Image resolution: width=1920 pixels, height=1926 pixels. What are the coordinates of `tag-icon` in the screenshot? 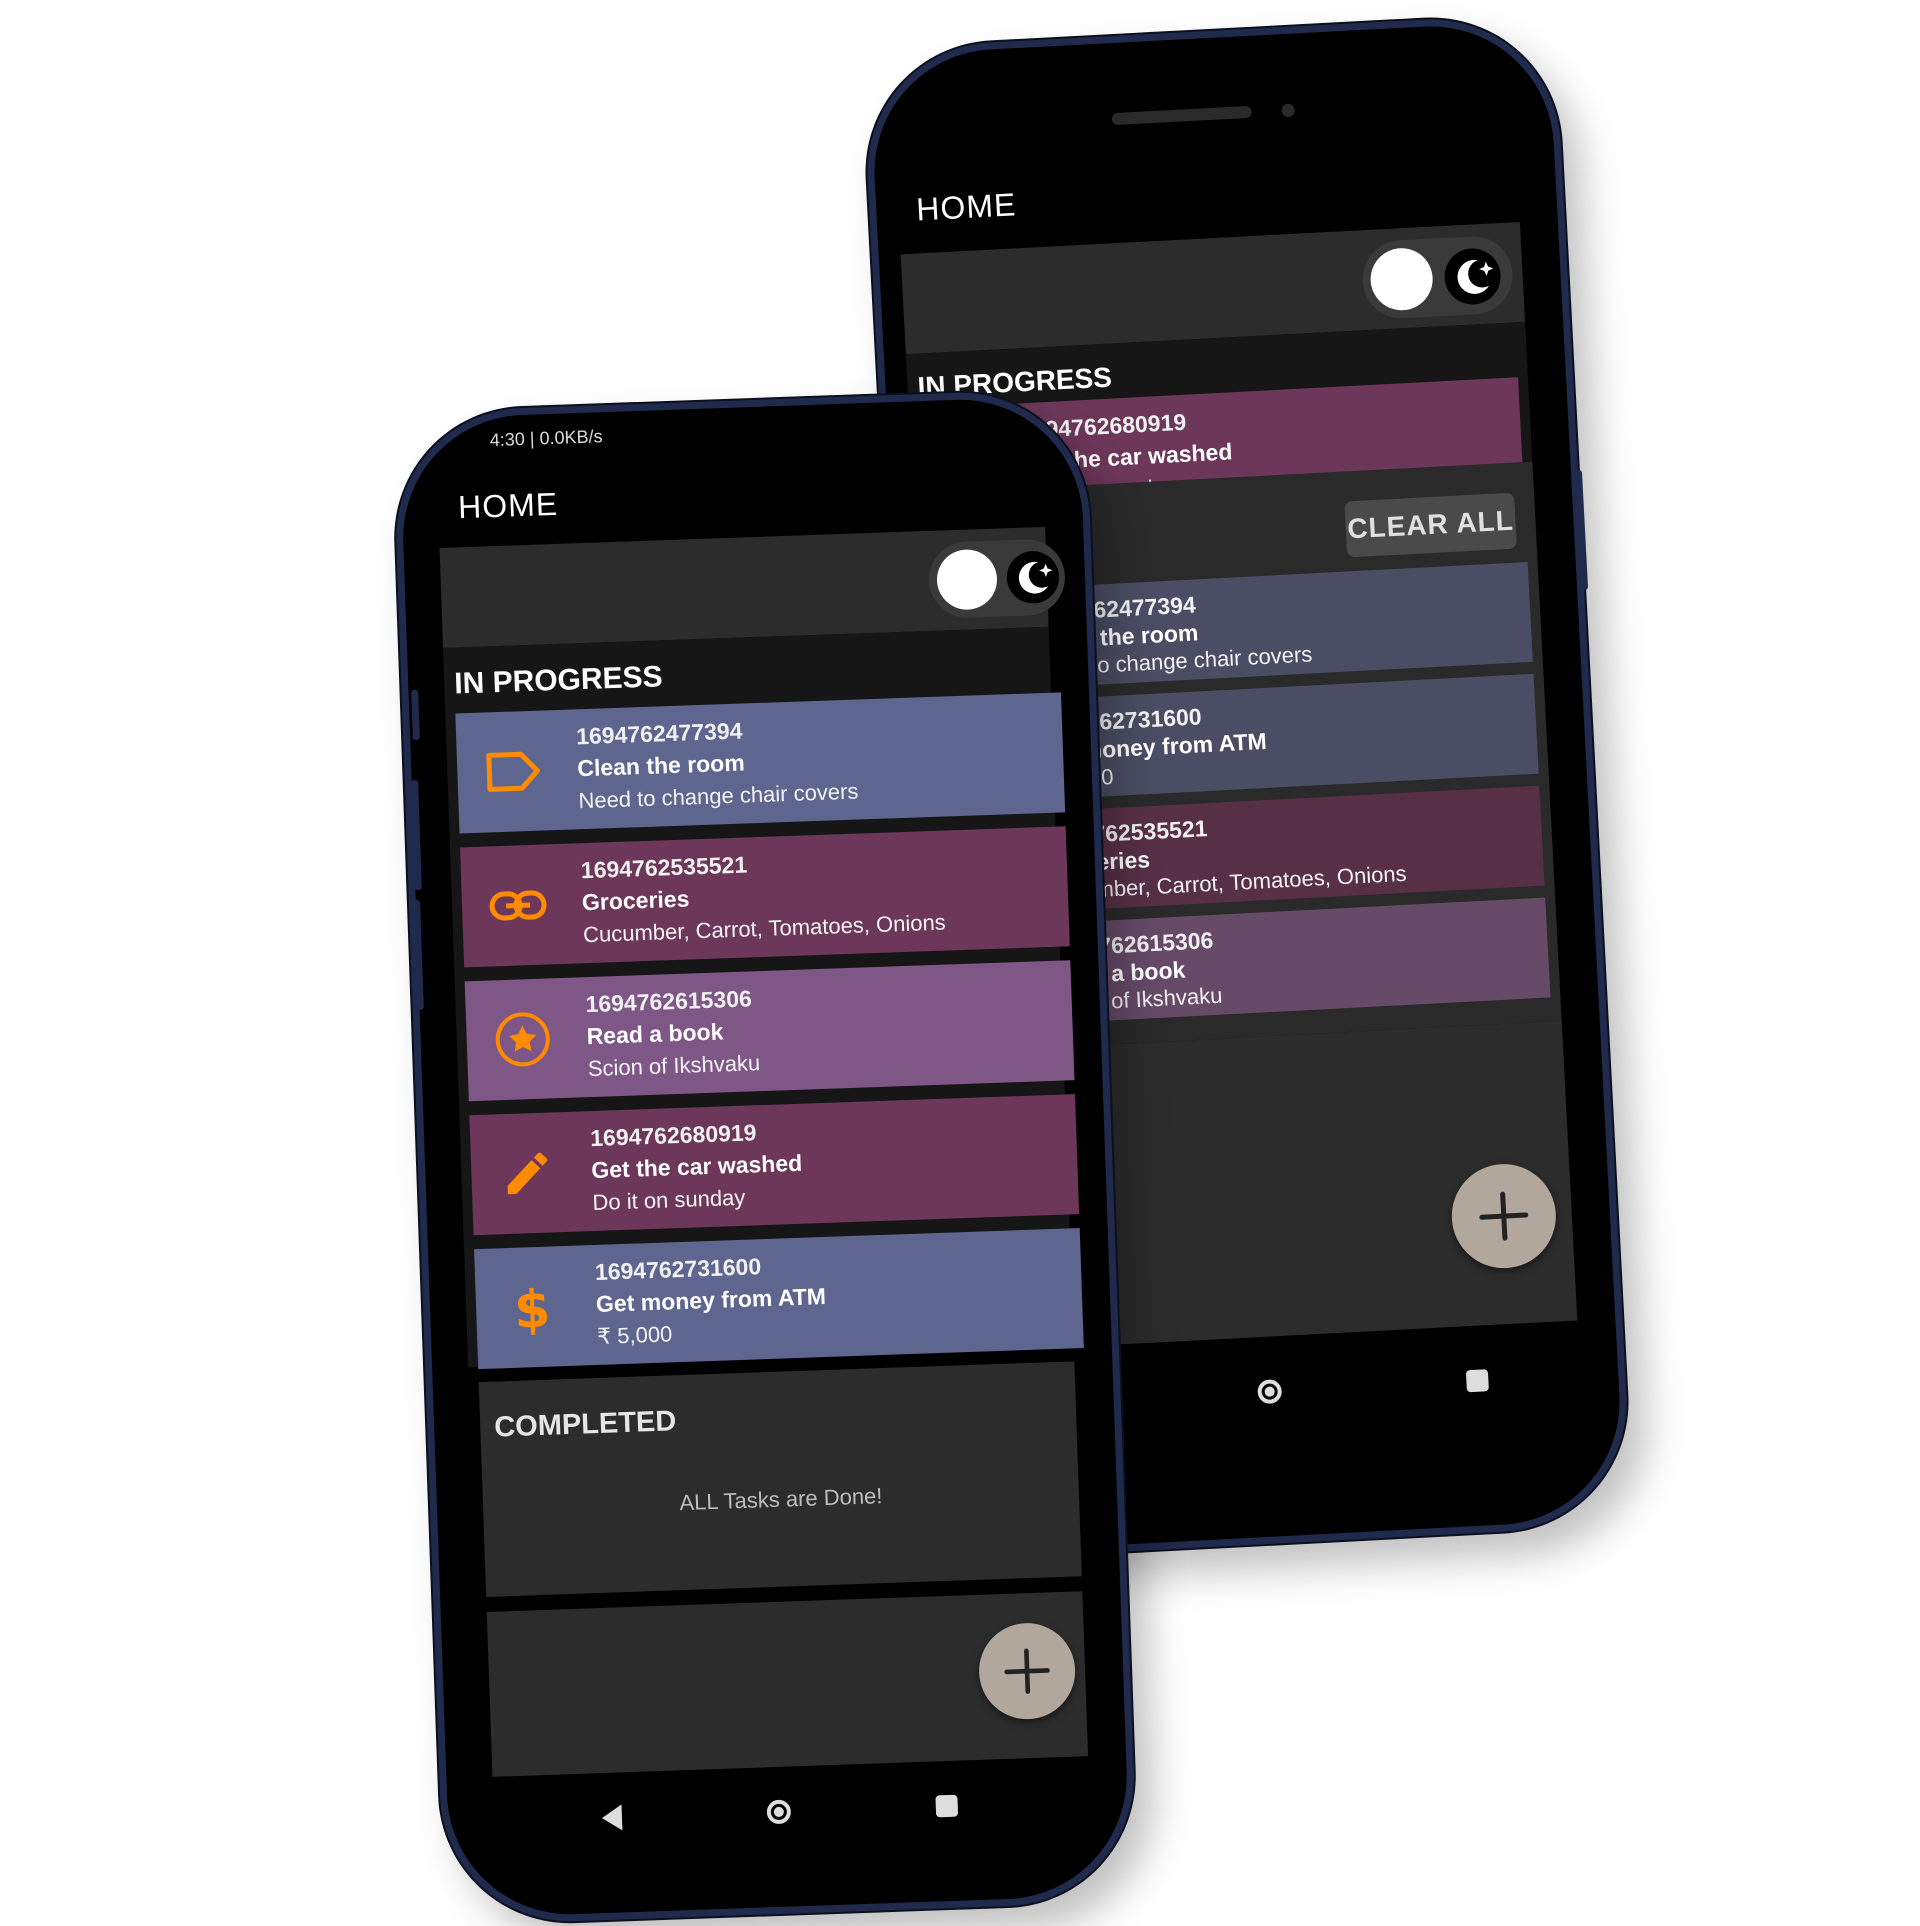 It's located at (513, 772).